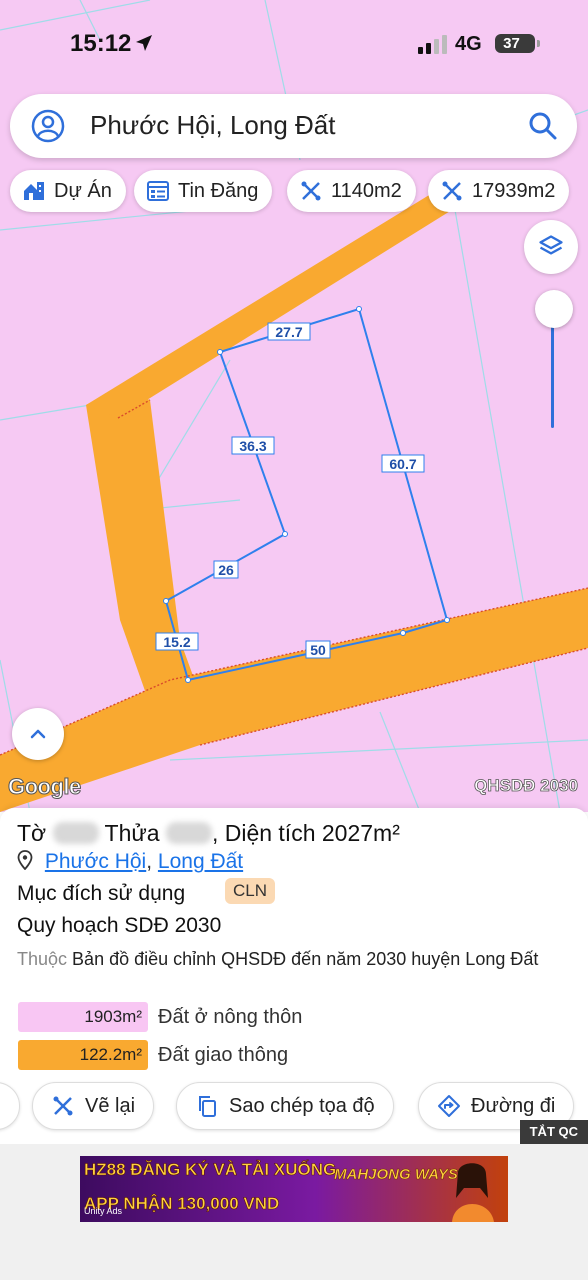 The image size is (588, 1280). What do you see at coordinates (553, 1132) in the screenshot?
I see `close-ad-button: TẮT QC` at bounding box center [553, 1132].